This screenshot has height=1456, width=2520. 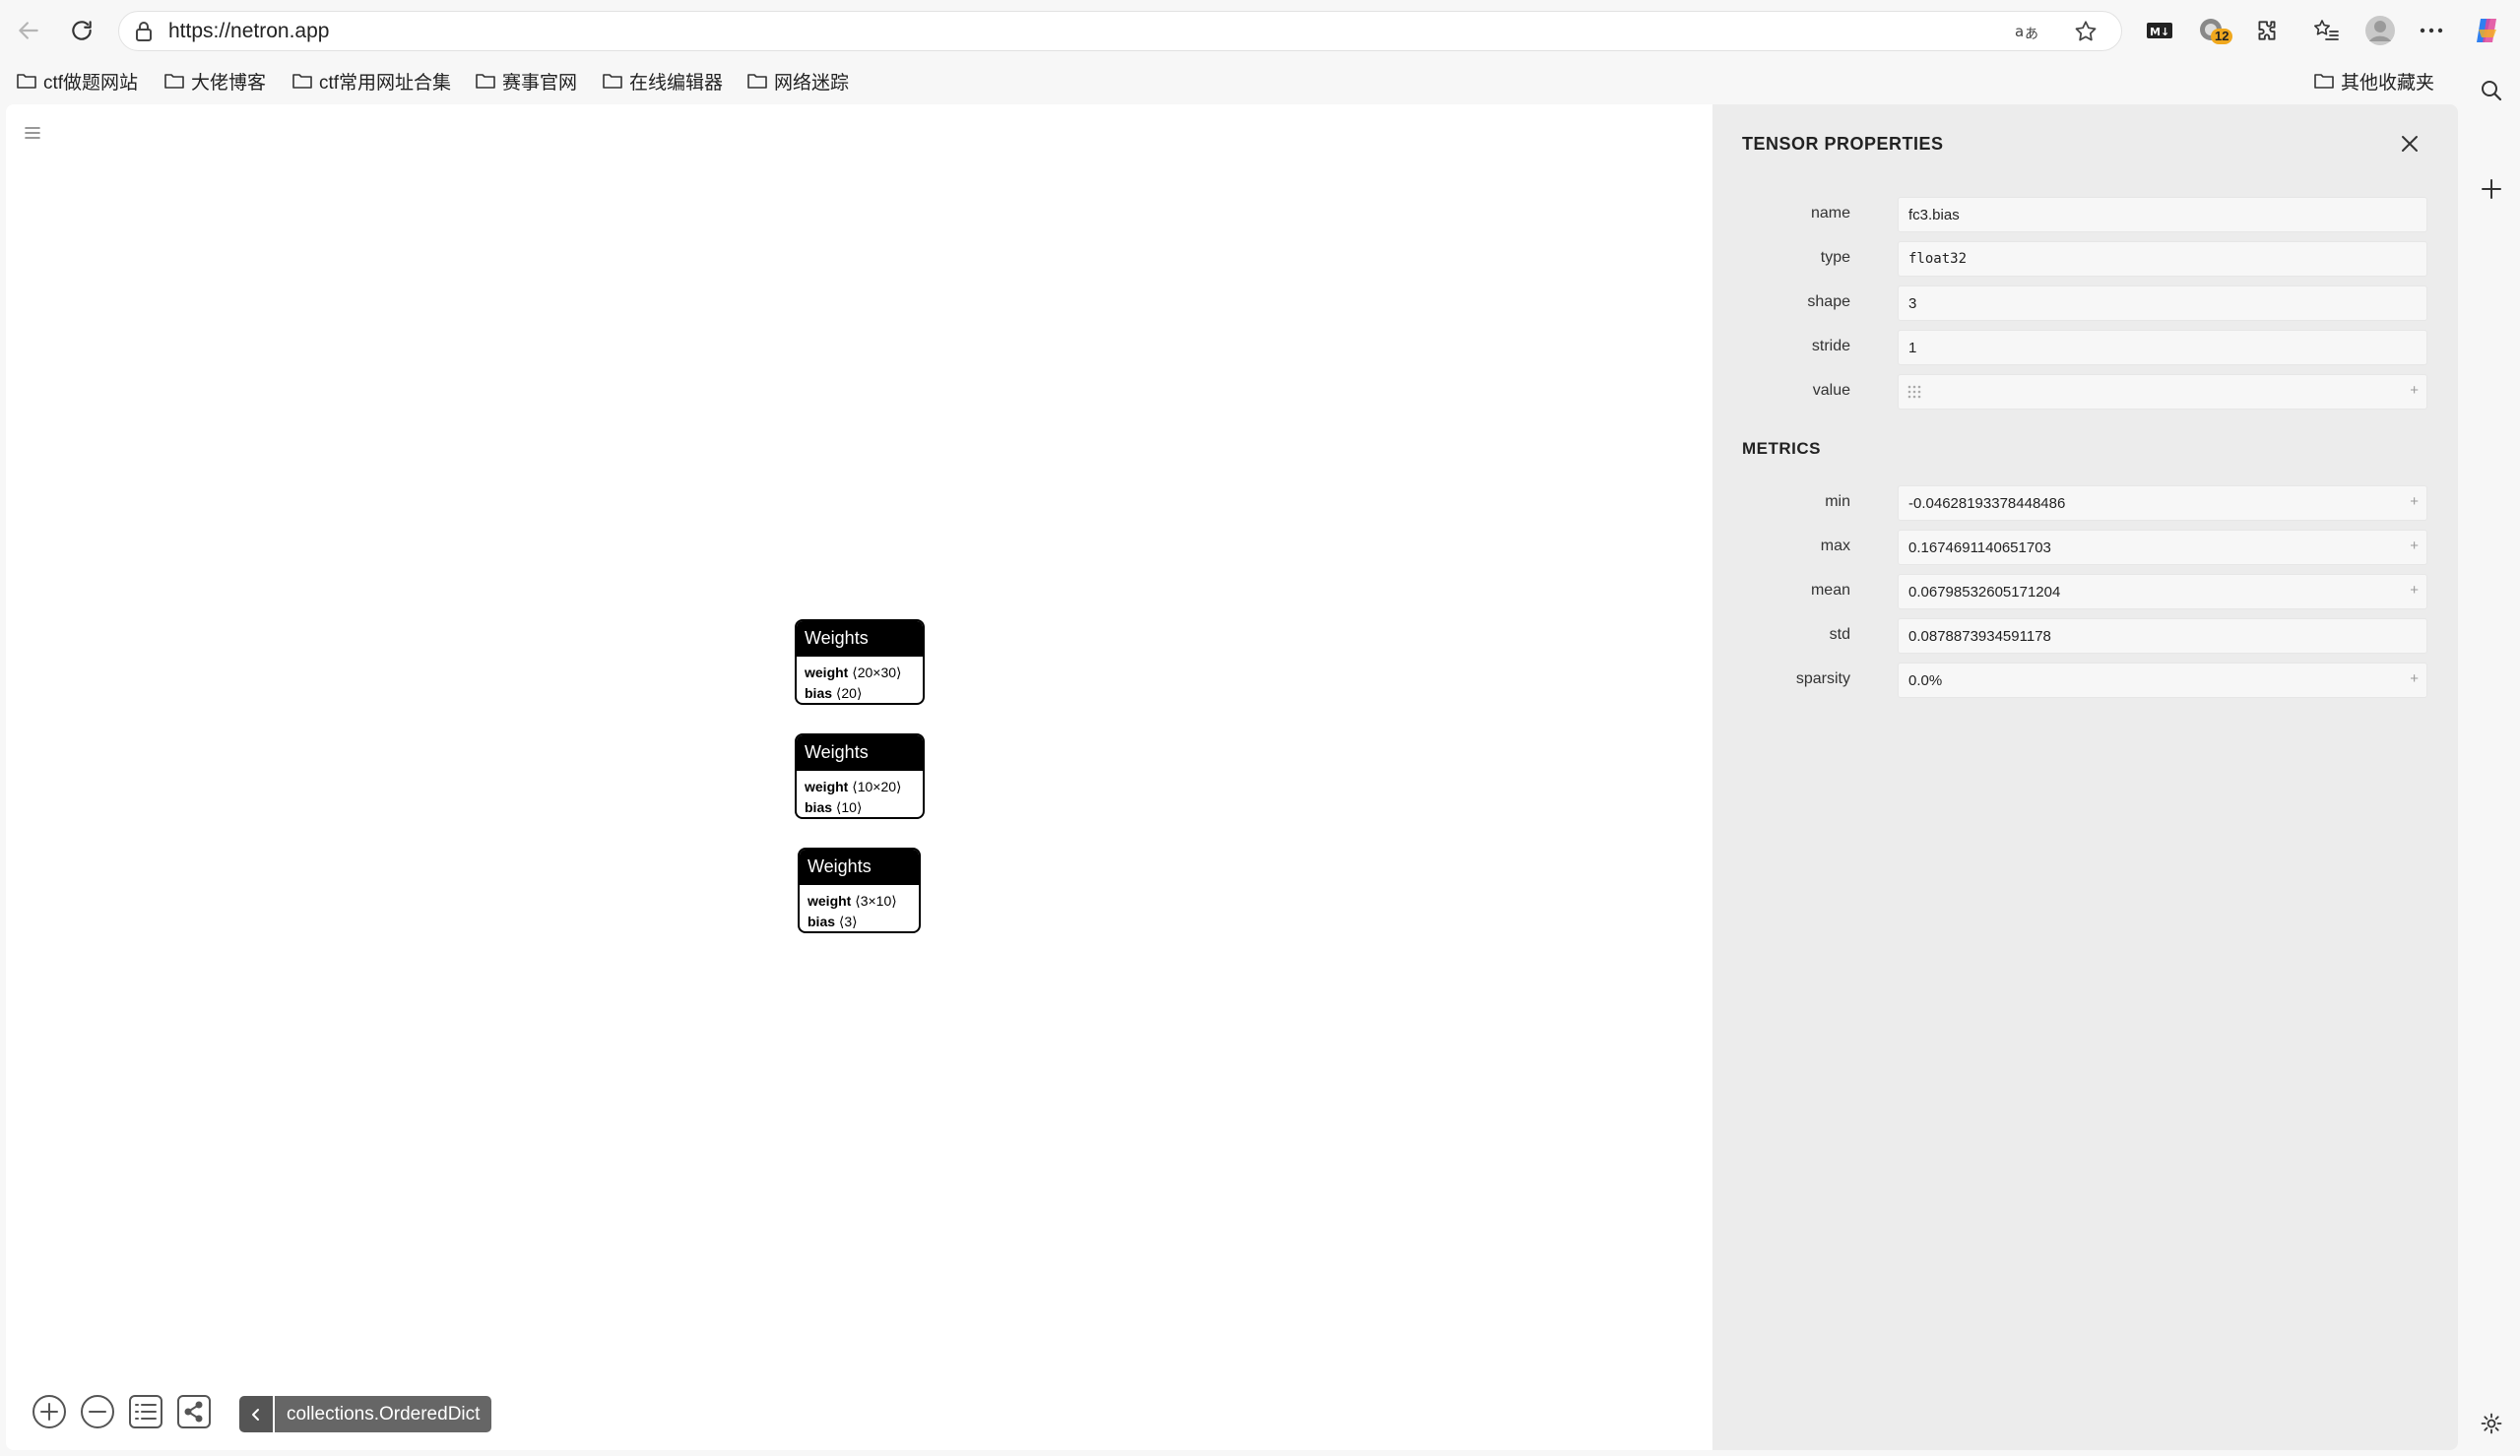 I want to click on bookmark-label: 网络迷踪, so click(x=812, y=83).